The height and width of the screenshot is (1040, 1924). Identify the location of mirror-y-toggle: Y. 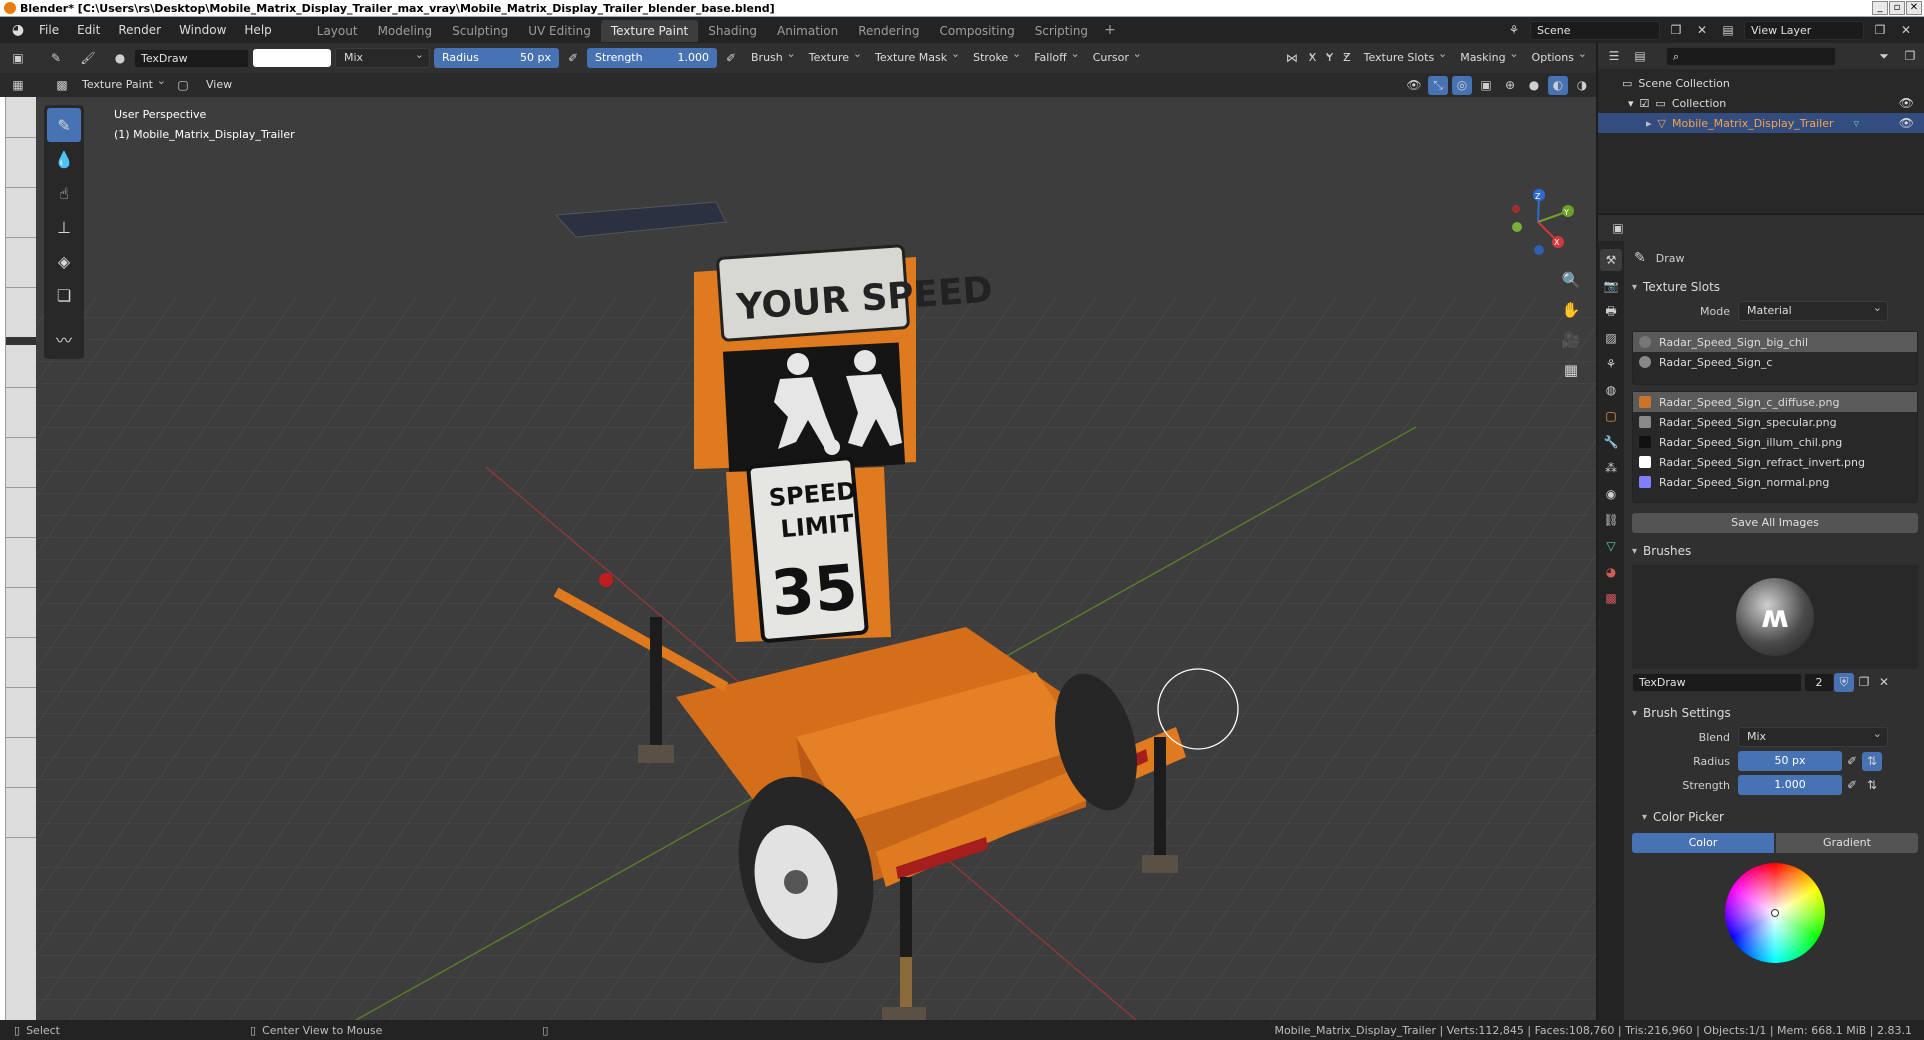
(1329, 56).